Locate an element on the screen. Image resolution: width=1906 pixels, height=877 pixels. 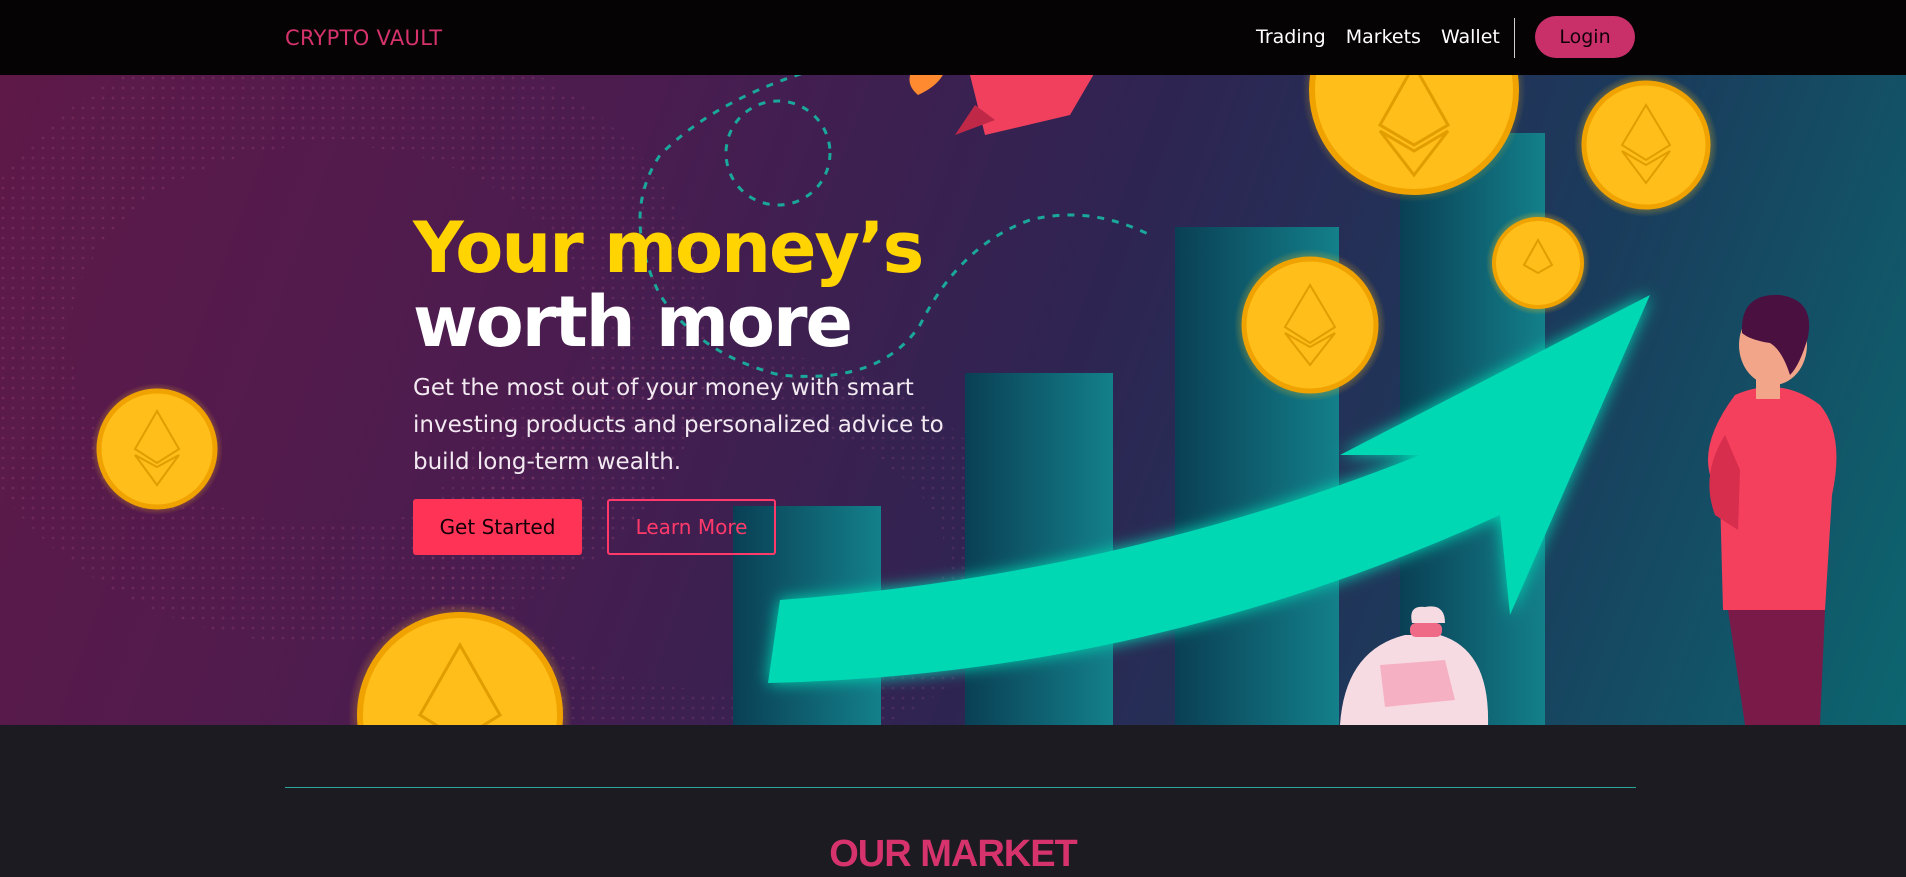
nav-link-trading: Trading is located at coordinates (1291, 37).